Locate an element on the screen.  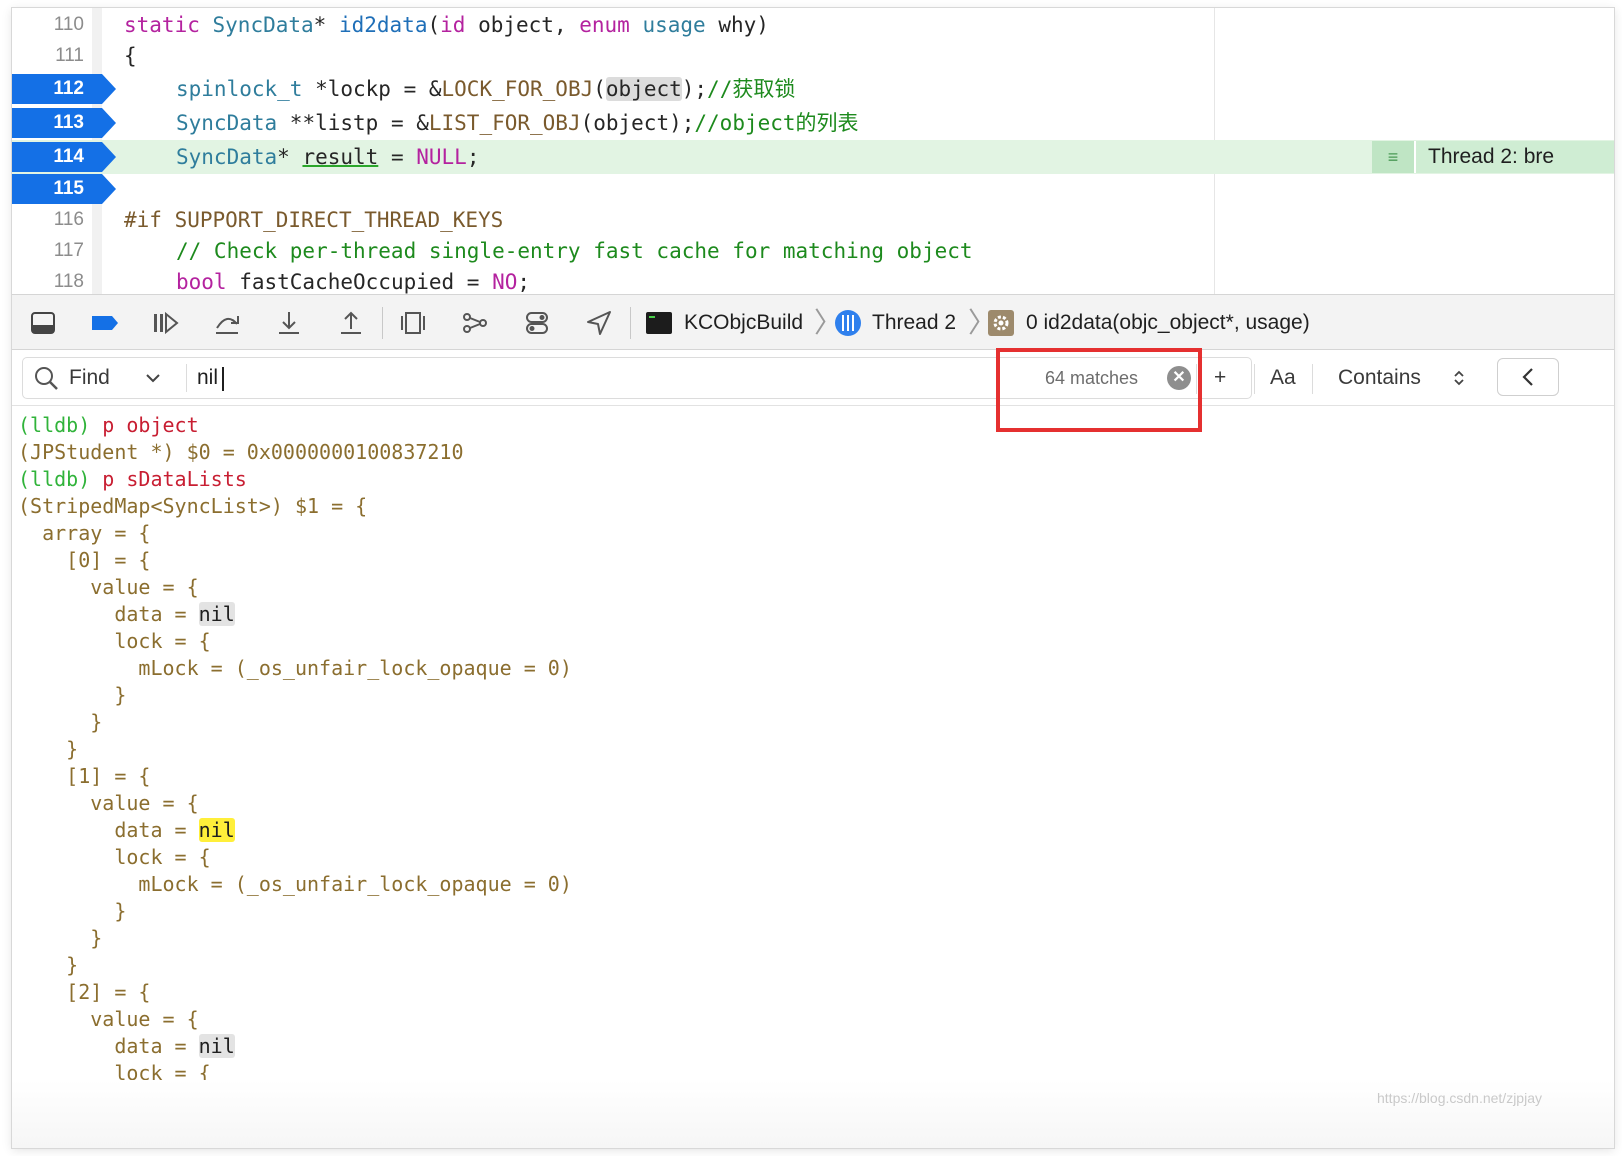
console-line: (lldb) p object is located at coordinates (108, 425).